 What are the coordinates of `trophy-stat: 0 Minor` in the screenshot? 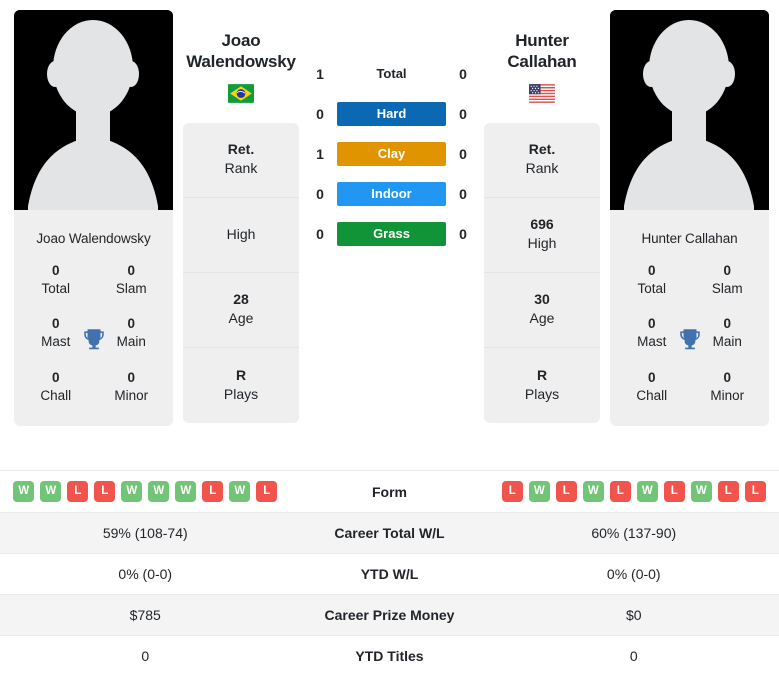 It's located at (728, 387).